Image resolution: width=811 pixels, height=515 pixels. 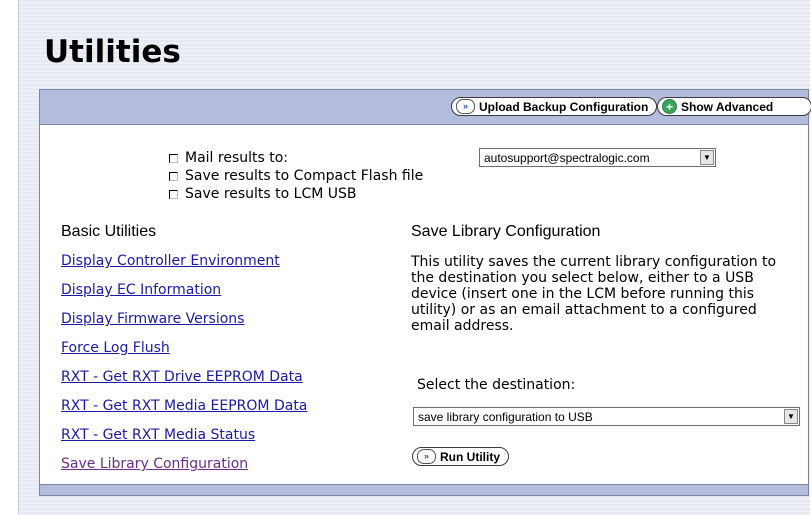 What do you see at coordinates (112, 52) in the screenshot?
I see `page-title: Utilities` at bounding box center [112, 52].